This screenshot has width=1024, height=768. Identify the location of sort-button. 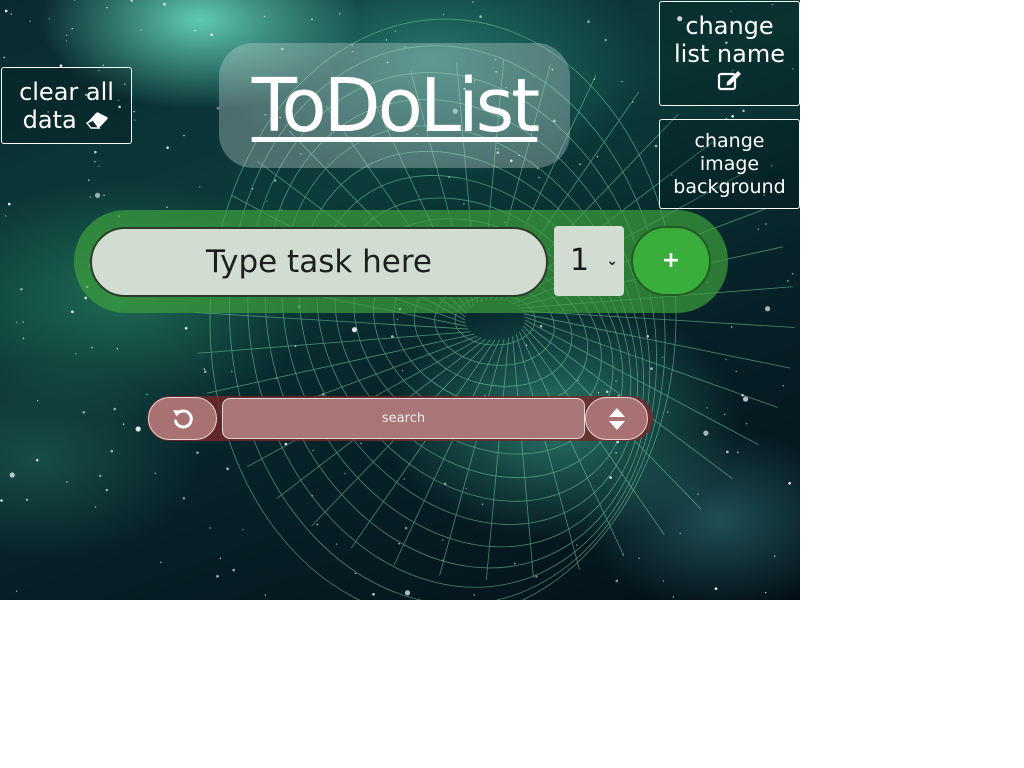
(616, 418).